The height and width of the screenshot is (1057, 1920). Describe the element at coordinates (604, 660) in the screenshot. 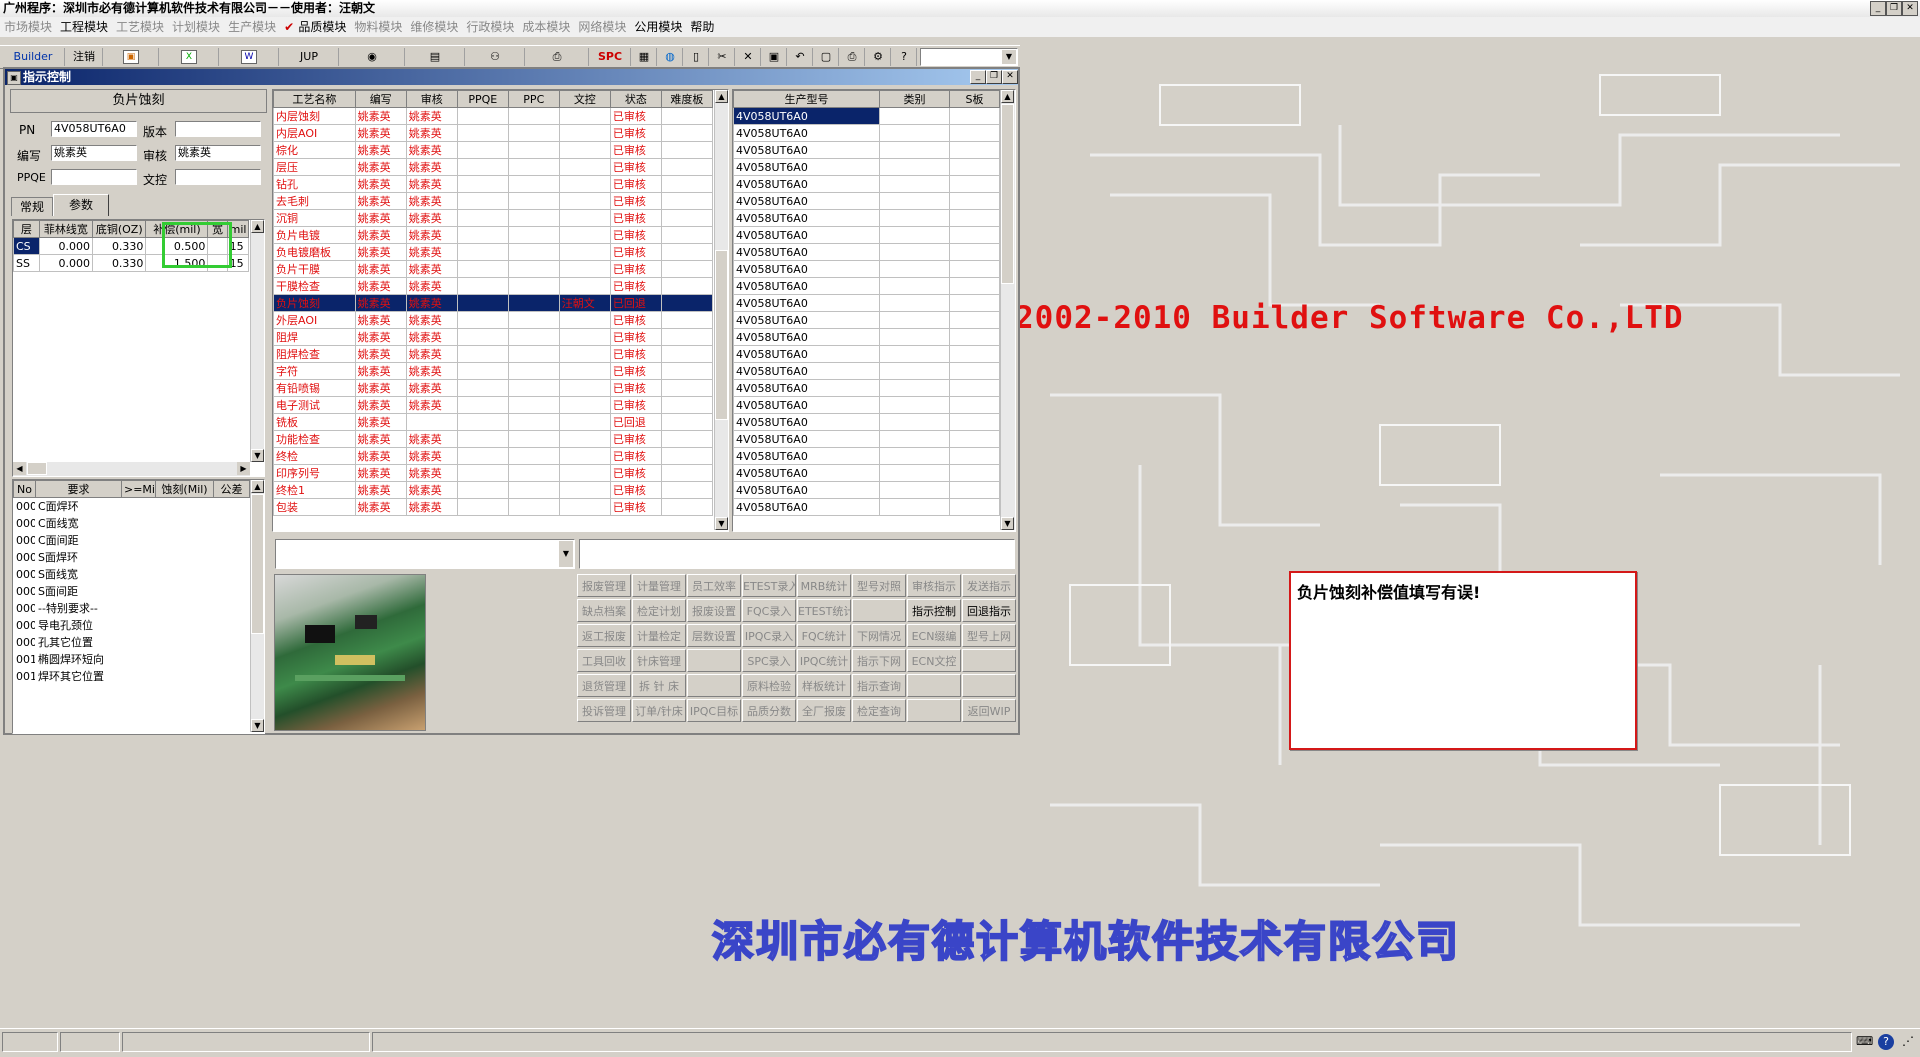

I see `function-button: 工具回收` at that location.